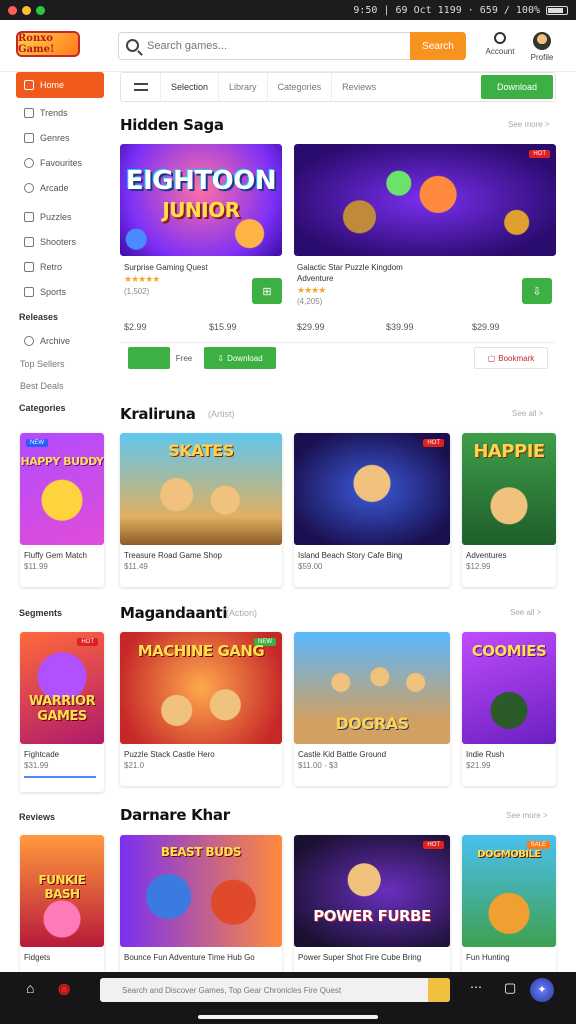  What do you see at coordinates (64, 988) in the screenshot?
I see `app-icon: ◉` at bounding box center [64, 988].